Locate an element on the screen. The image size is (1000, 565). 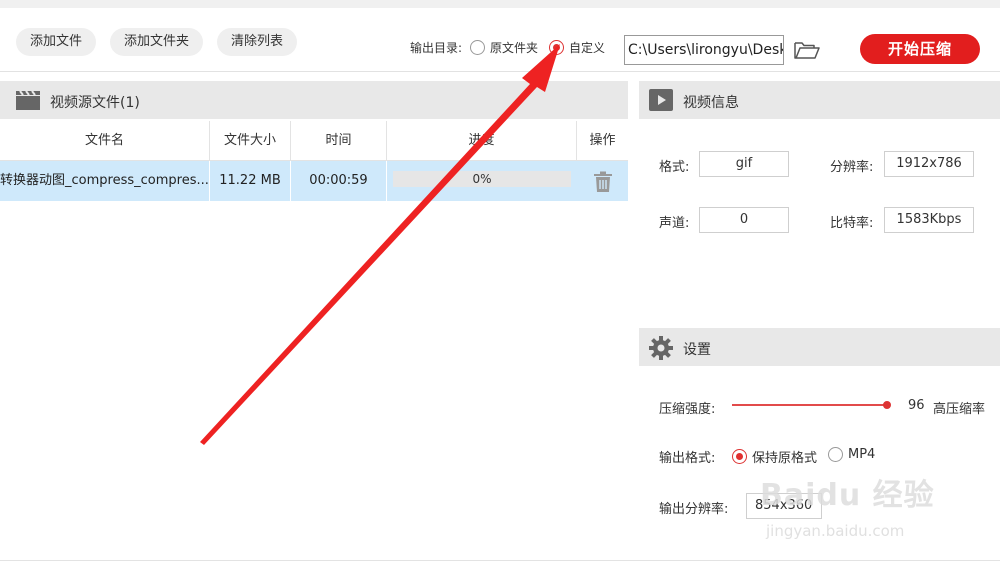
radio-keep-format-indicator is located at coordinates (739, 456).